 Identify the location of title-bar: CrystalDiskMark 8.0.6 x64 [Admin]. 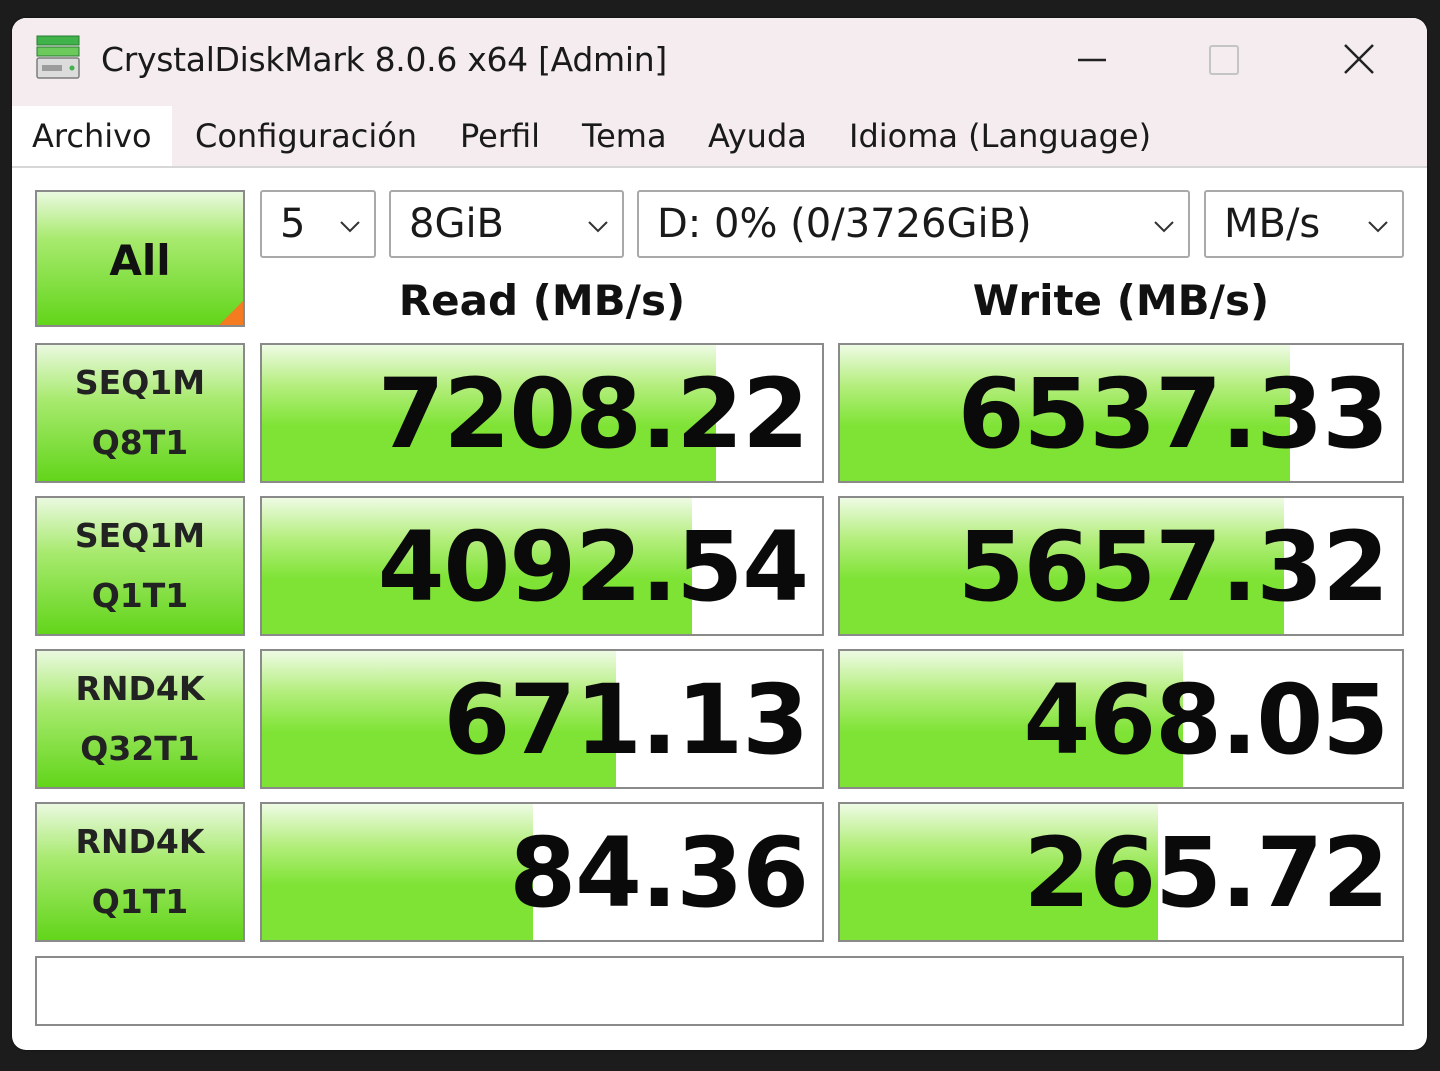
(719, 62).